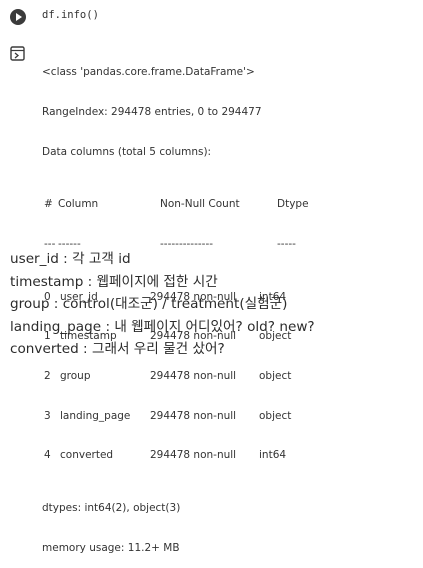  Describe the element at coordinates (148, 72) in the screenshot. I see `output-line: <class 'pandas.core.frame.DataFrame'>` at that location.